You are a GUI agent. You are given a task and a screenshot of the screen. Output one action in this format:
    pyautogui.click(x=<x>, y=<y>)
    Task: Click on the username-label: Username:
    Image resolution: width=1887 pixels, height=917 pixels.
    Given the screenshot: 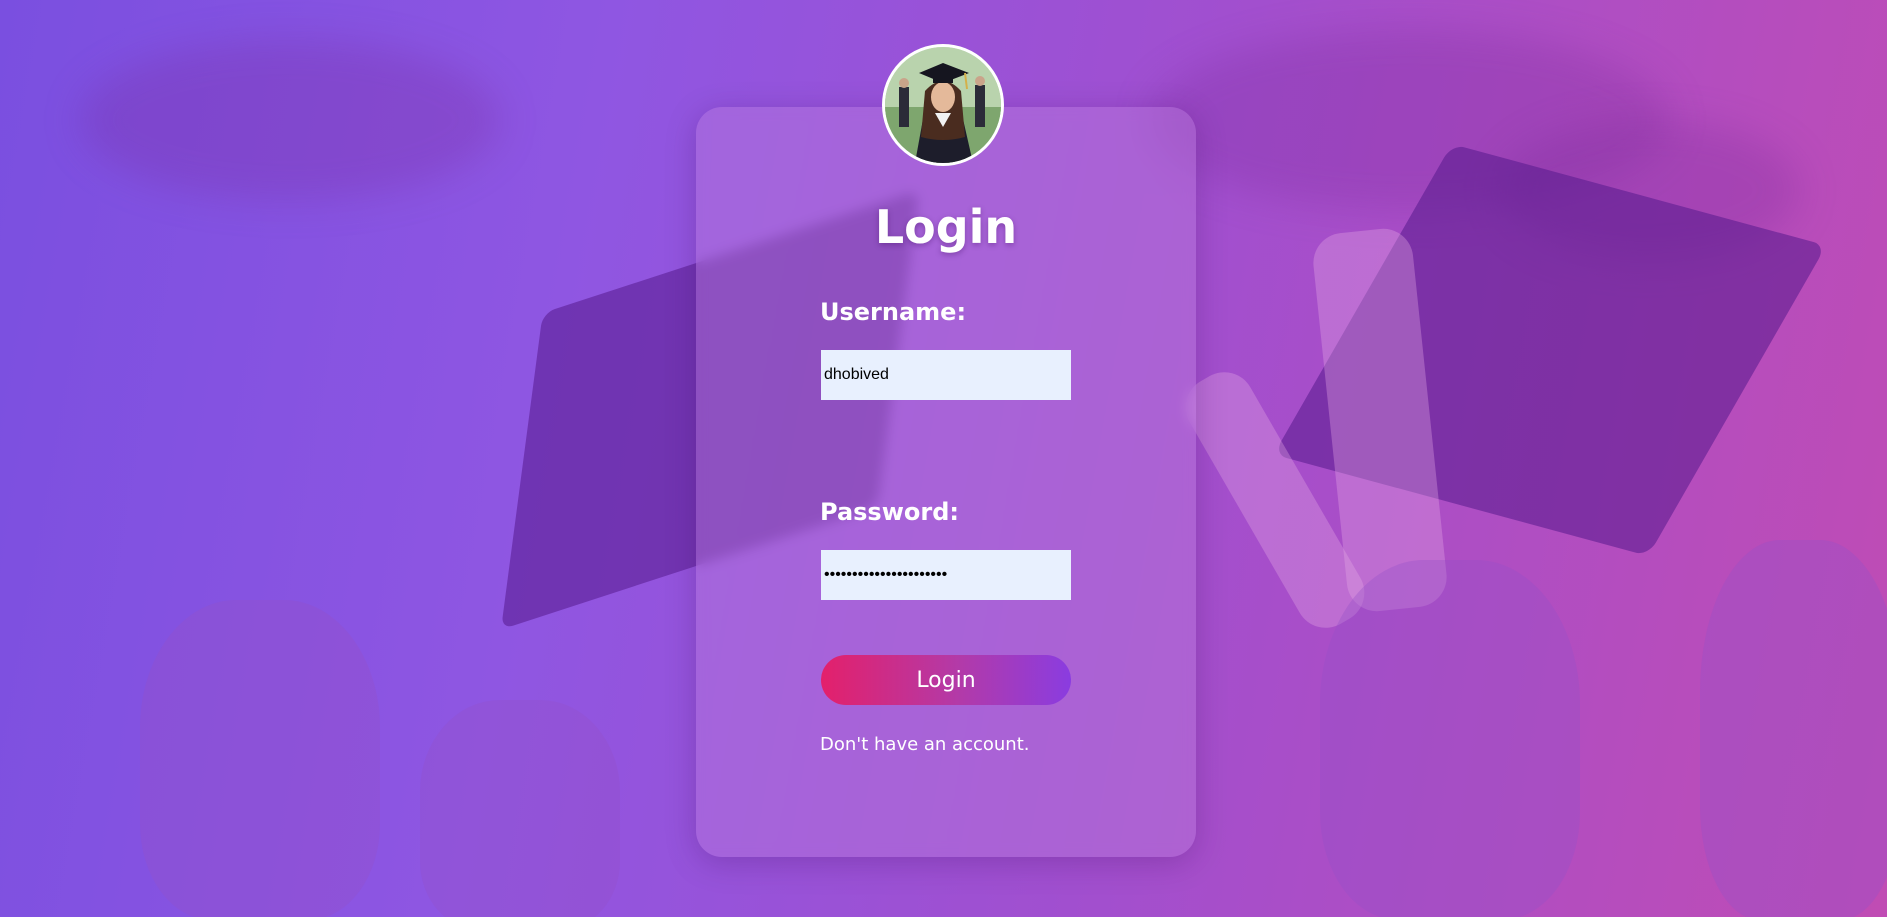 What is the action you would take?
    pyautogui.click(x=893, y=312)
    